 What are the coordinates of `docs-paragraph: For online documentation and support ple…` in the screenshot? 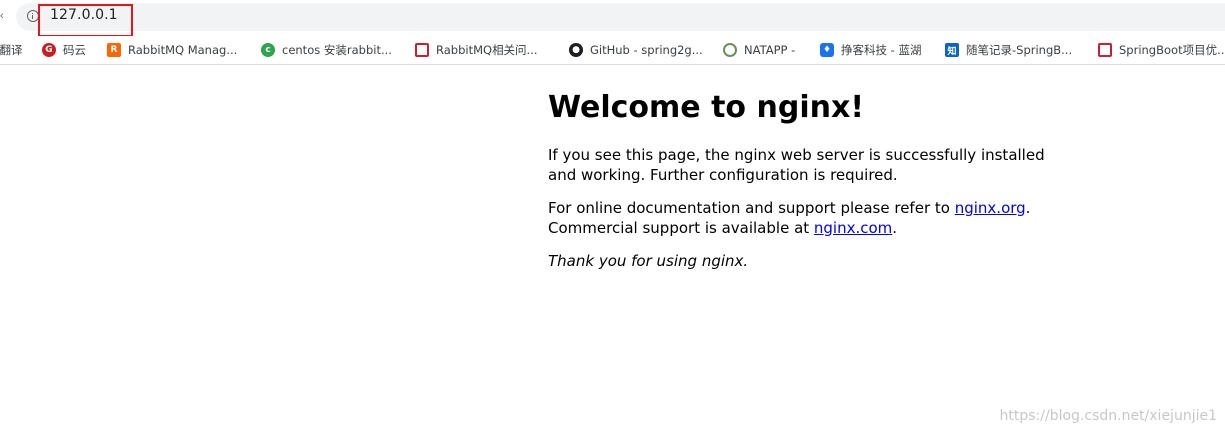 It's located at (808, 218).